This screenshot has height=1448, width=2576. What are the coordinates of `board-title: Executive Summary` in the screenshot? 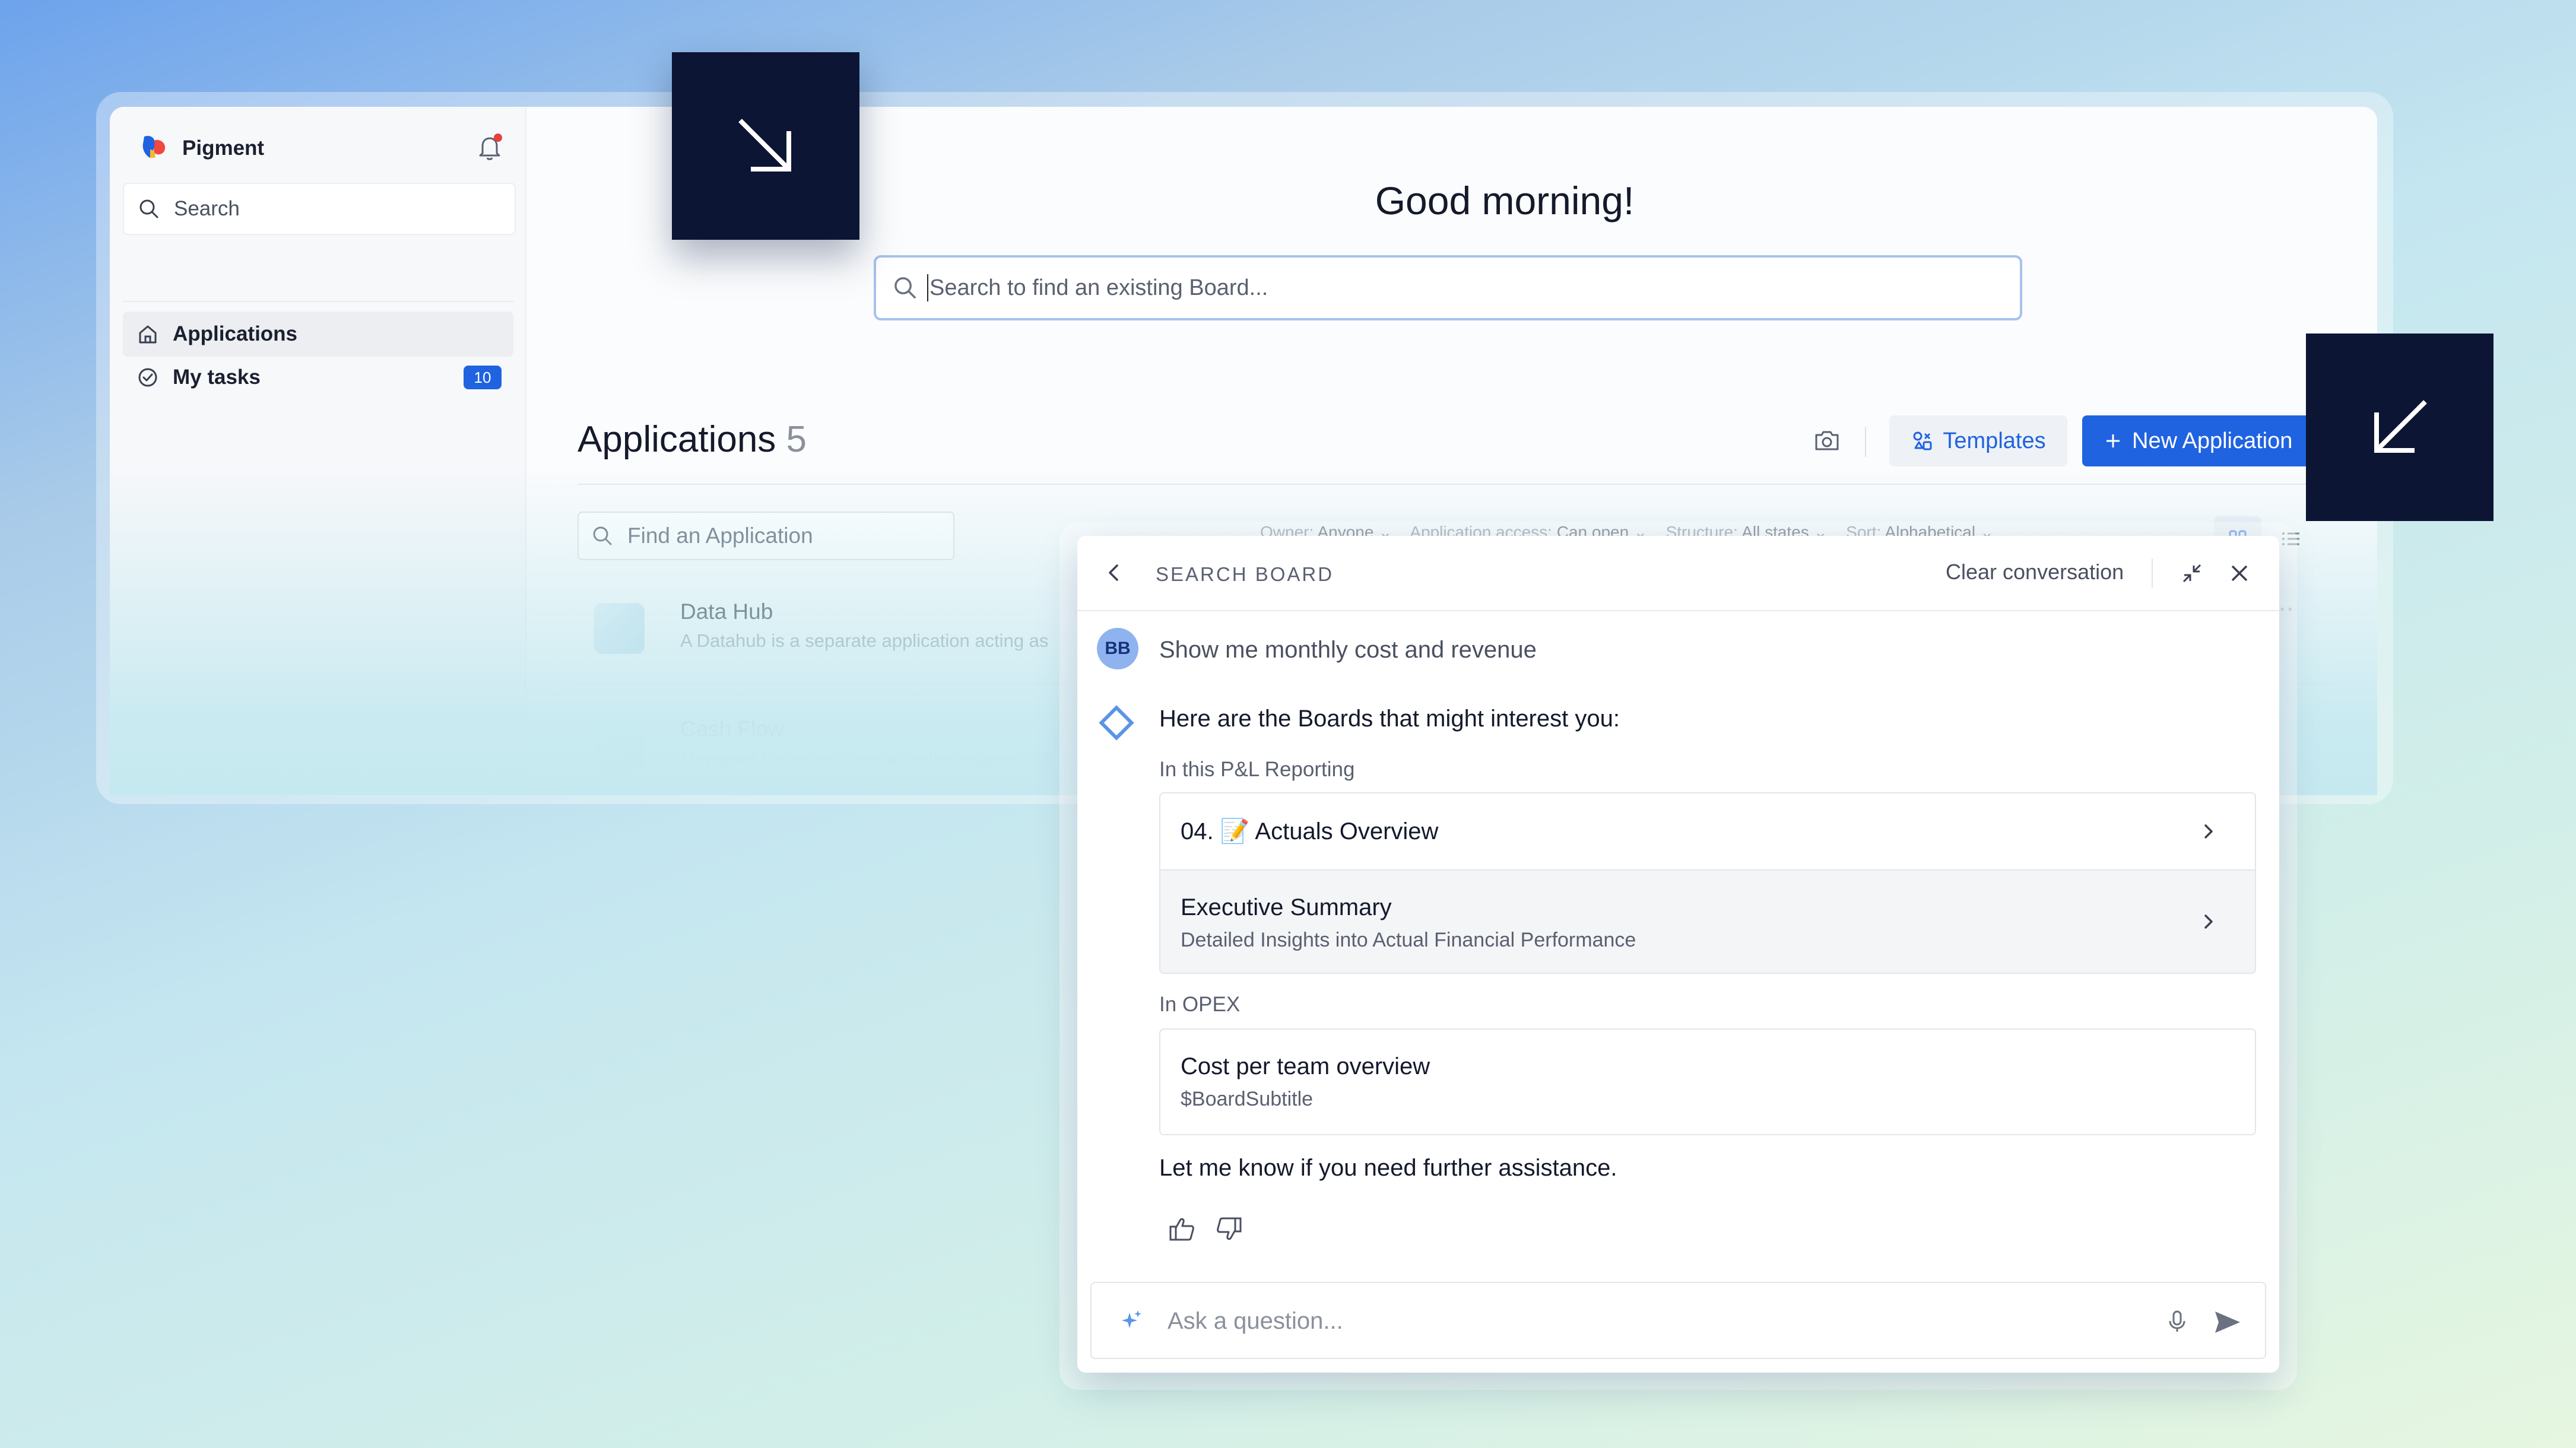 It's located at (1286, 907).